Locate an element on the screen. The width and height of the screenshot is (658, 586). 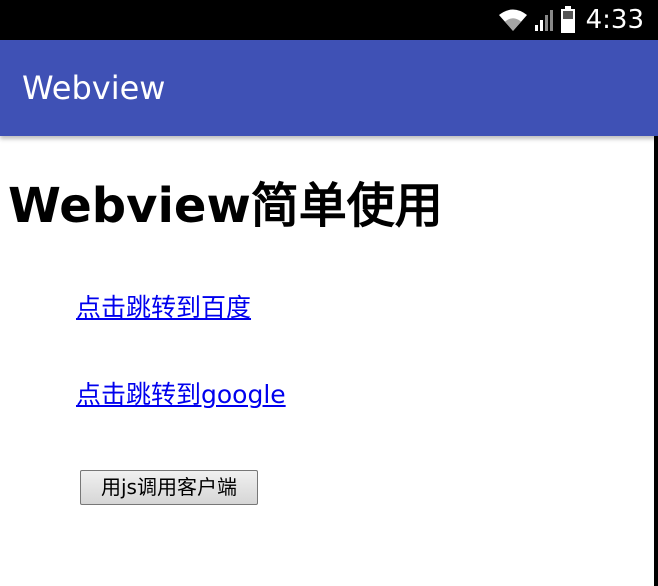
call-client-button: 用js调用客户端 is located at coordinates (169, 487).